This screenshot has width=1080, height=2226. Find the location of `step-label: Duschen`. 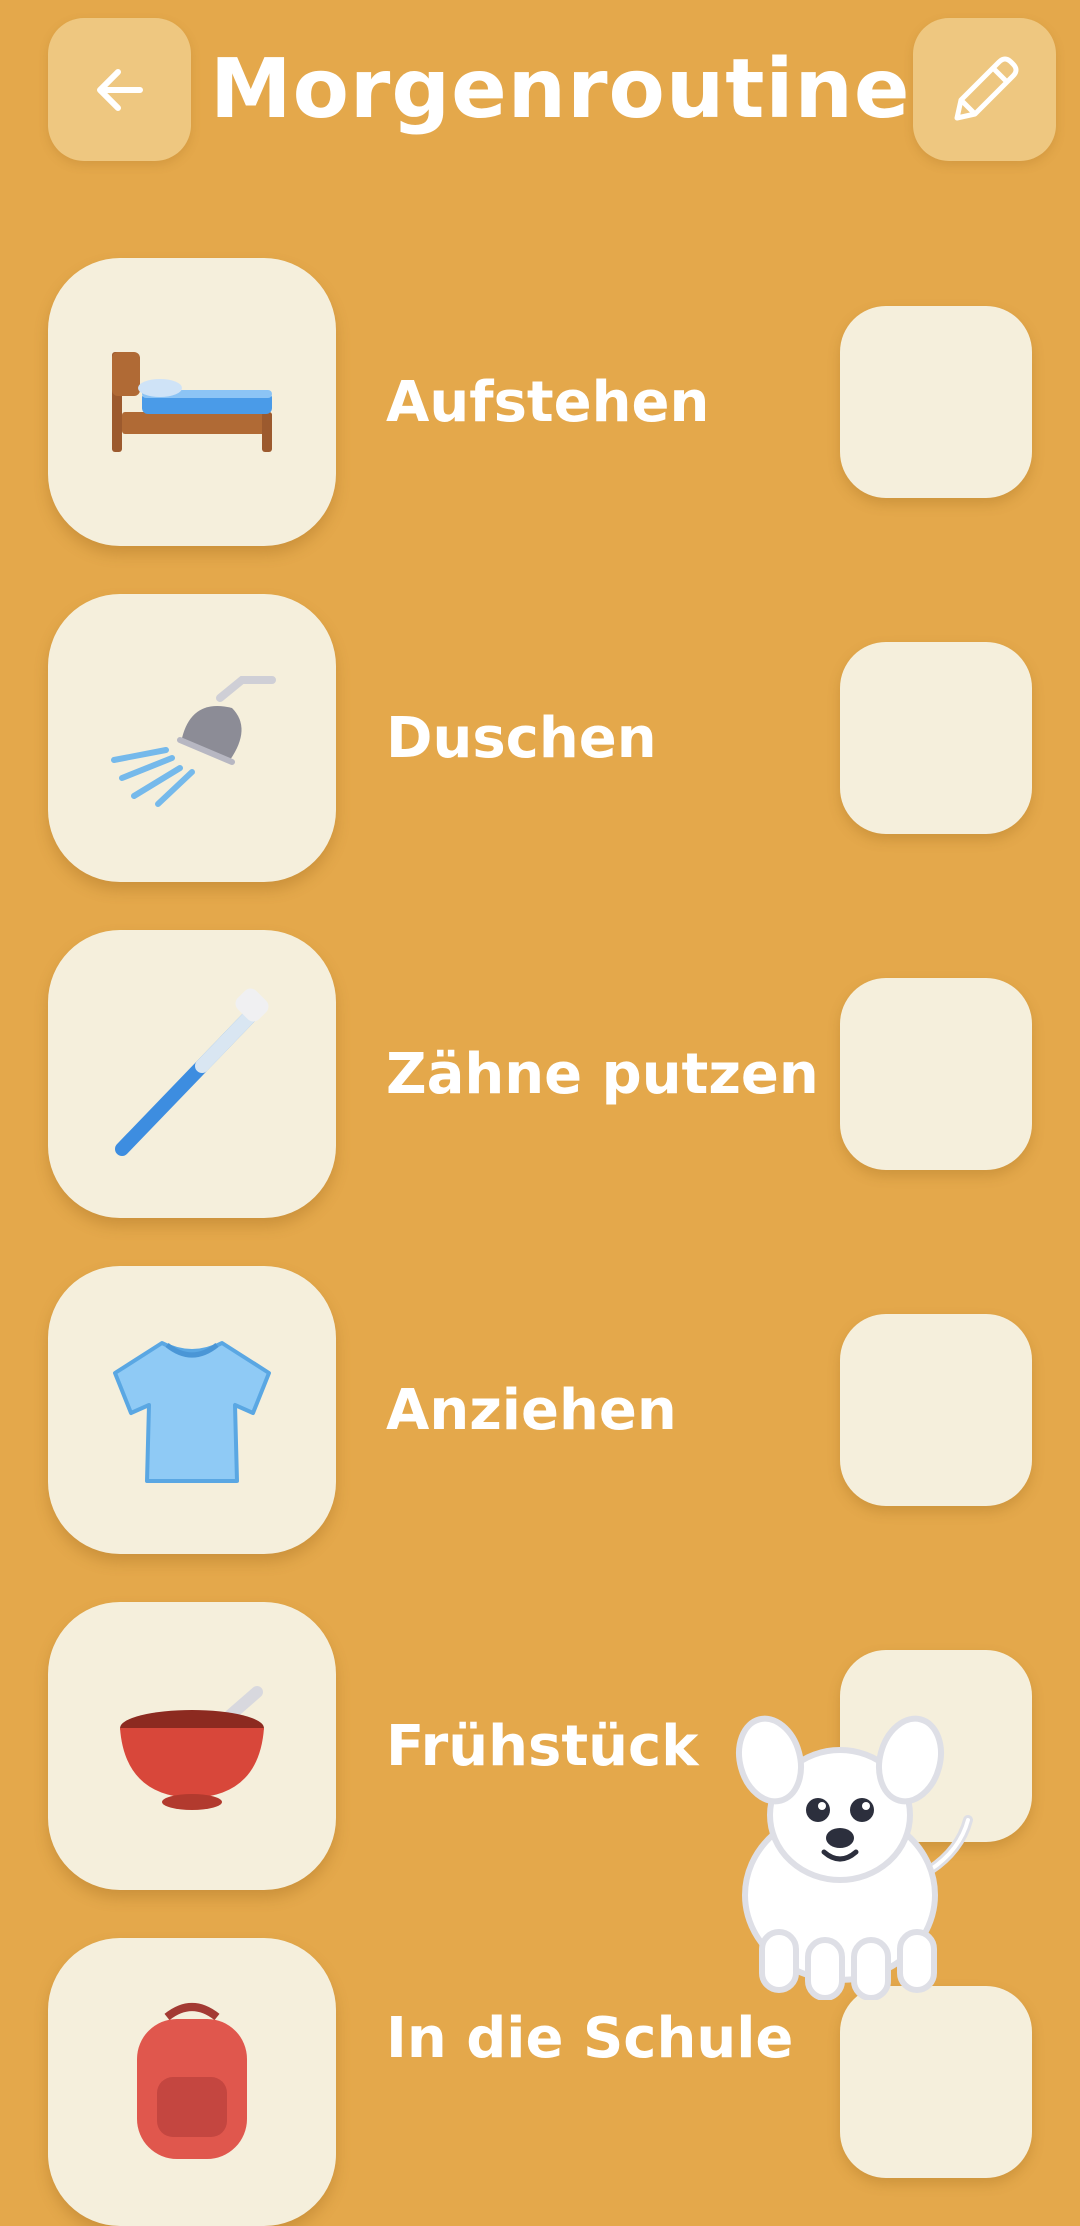

step-label: Duschen is located at coordinates (521, 738).